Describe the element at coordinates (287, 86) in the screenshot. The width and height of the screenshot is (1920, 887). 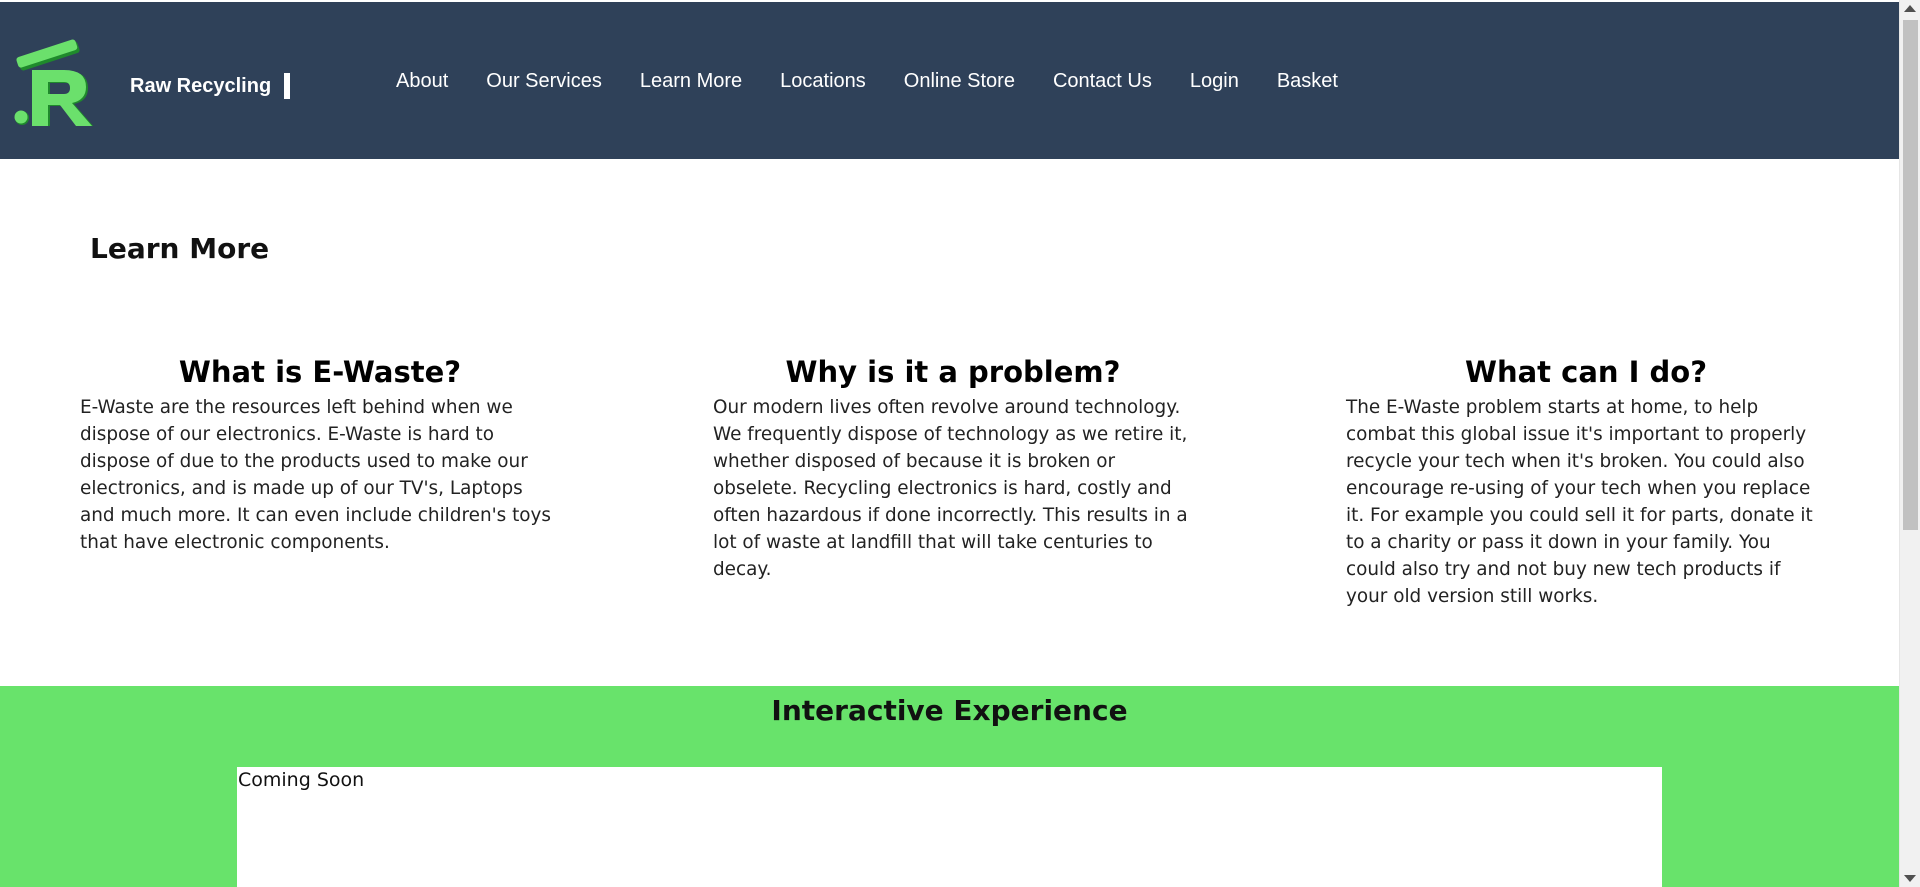
I see `brand-divider` at that location.